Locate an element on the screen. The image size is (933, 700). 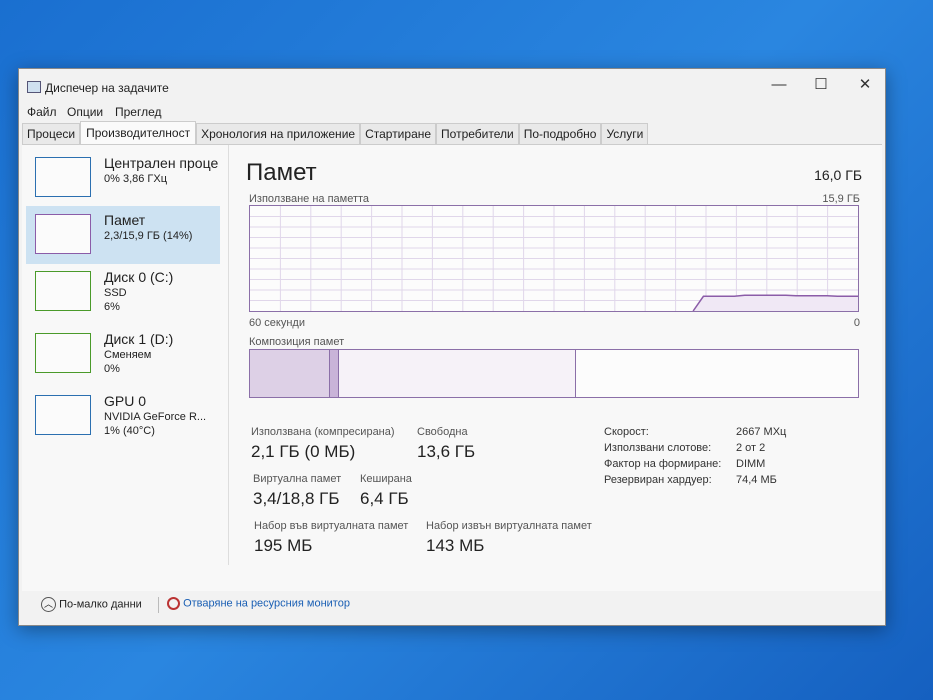
property-value: DIMM is located at coordinates (751, 464).